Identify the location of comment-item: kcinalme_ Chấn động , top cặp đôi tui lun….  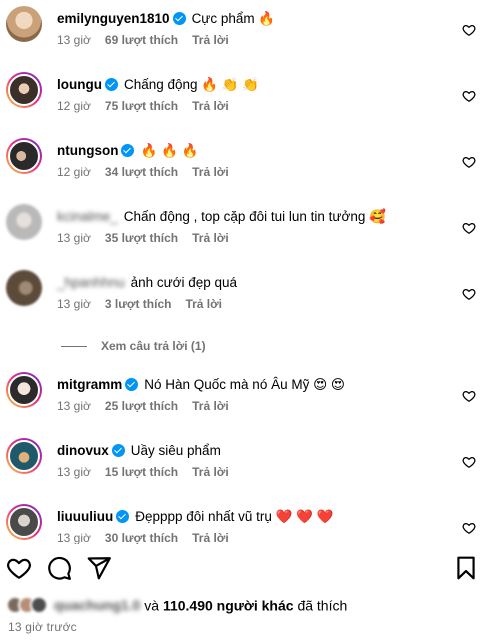
(244, 234).